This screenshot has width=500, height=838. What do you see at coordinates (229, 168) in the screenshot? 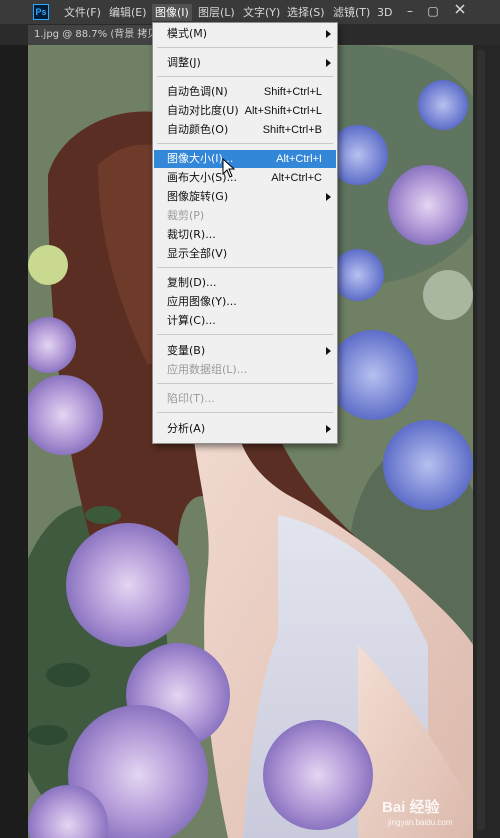
I see `mouse-pointer-icon` at bounding box center [229, 168].